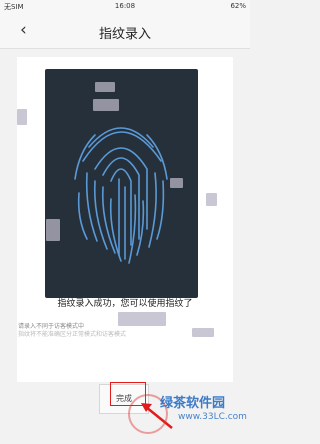 This screenshot has width=320, height=444. Describe the element at coordinates (212, 417) in the screenshot. I see `watermark-url: www.33LC.com` at that location.